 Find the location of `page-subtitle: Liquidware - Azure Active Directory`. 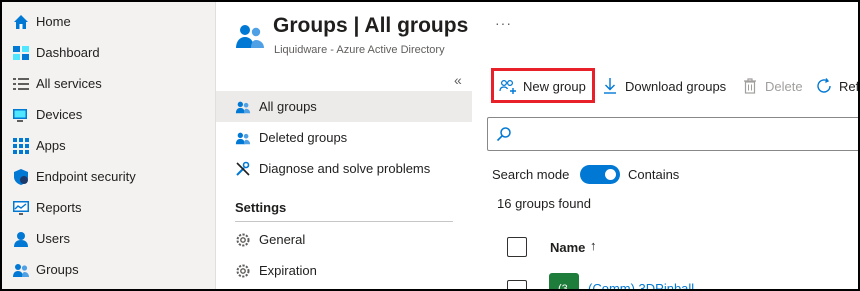

page-subtitle: Liquidware - Azure Active Directory is located at coordinates (359, 50).